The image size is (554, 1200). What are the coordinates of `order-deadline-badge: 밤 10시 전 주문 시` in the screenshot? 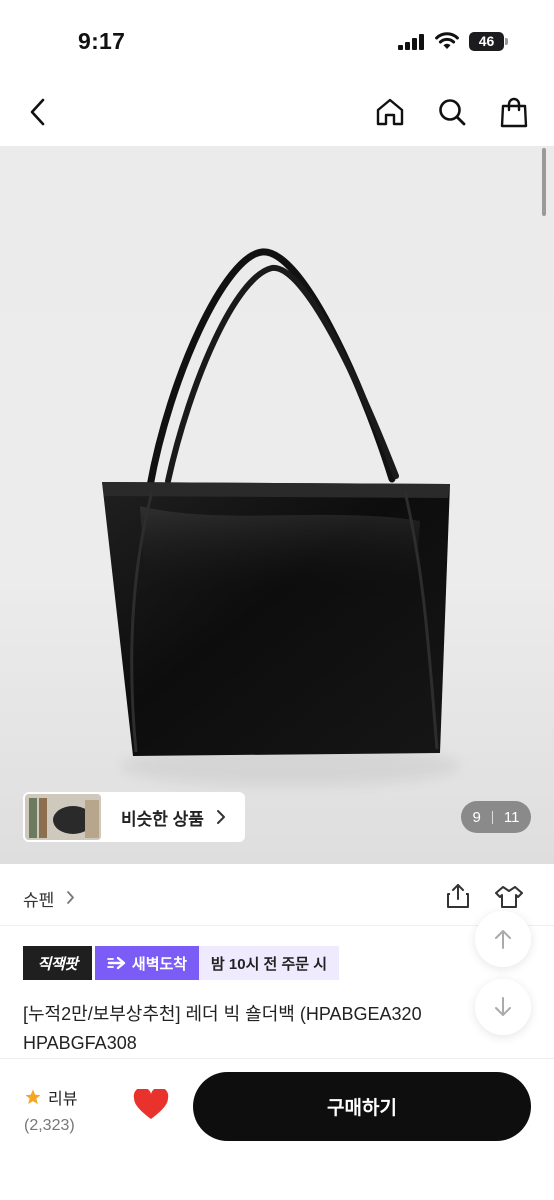 It's located at (269, 963).